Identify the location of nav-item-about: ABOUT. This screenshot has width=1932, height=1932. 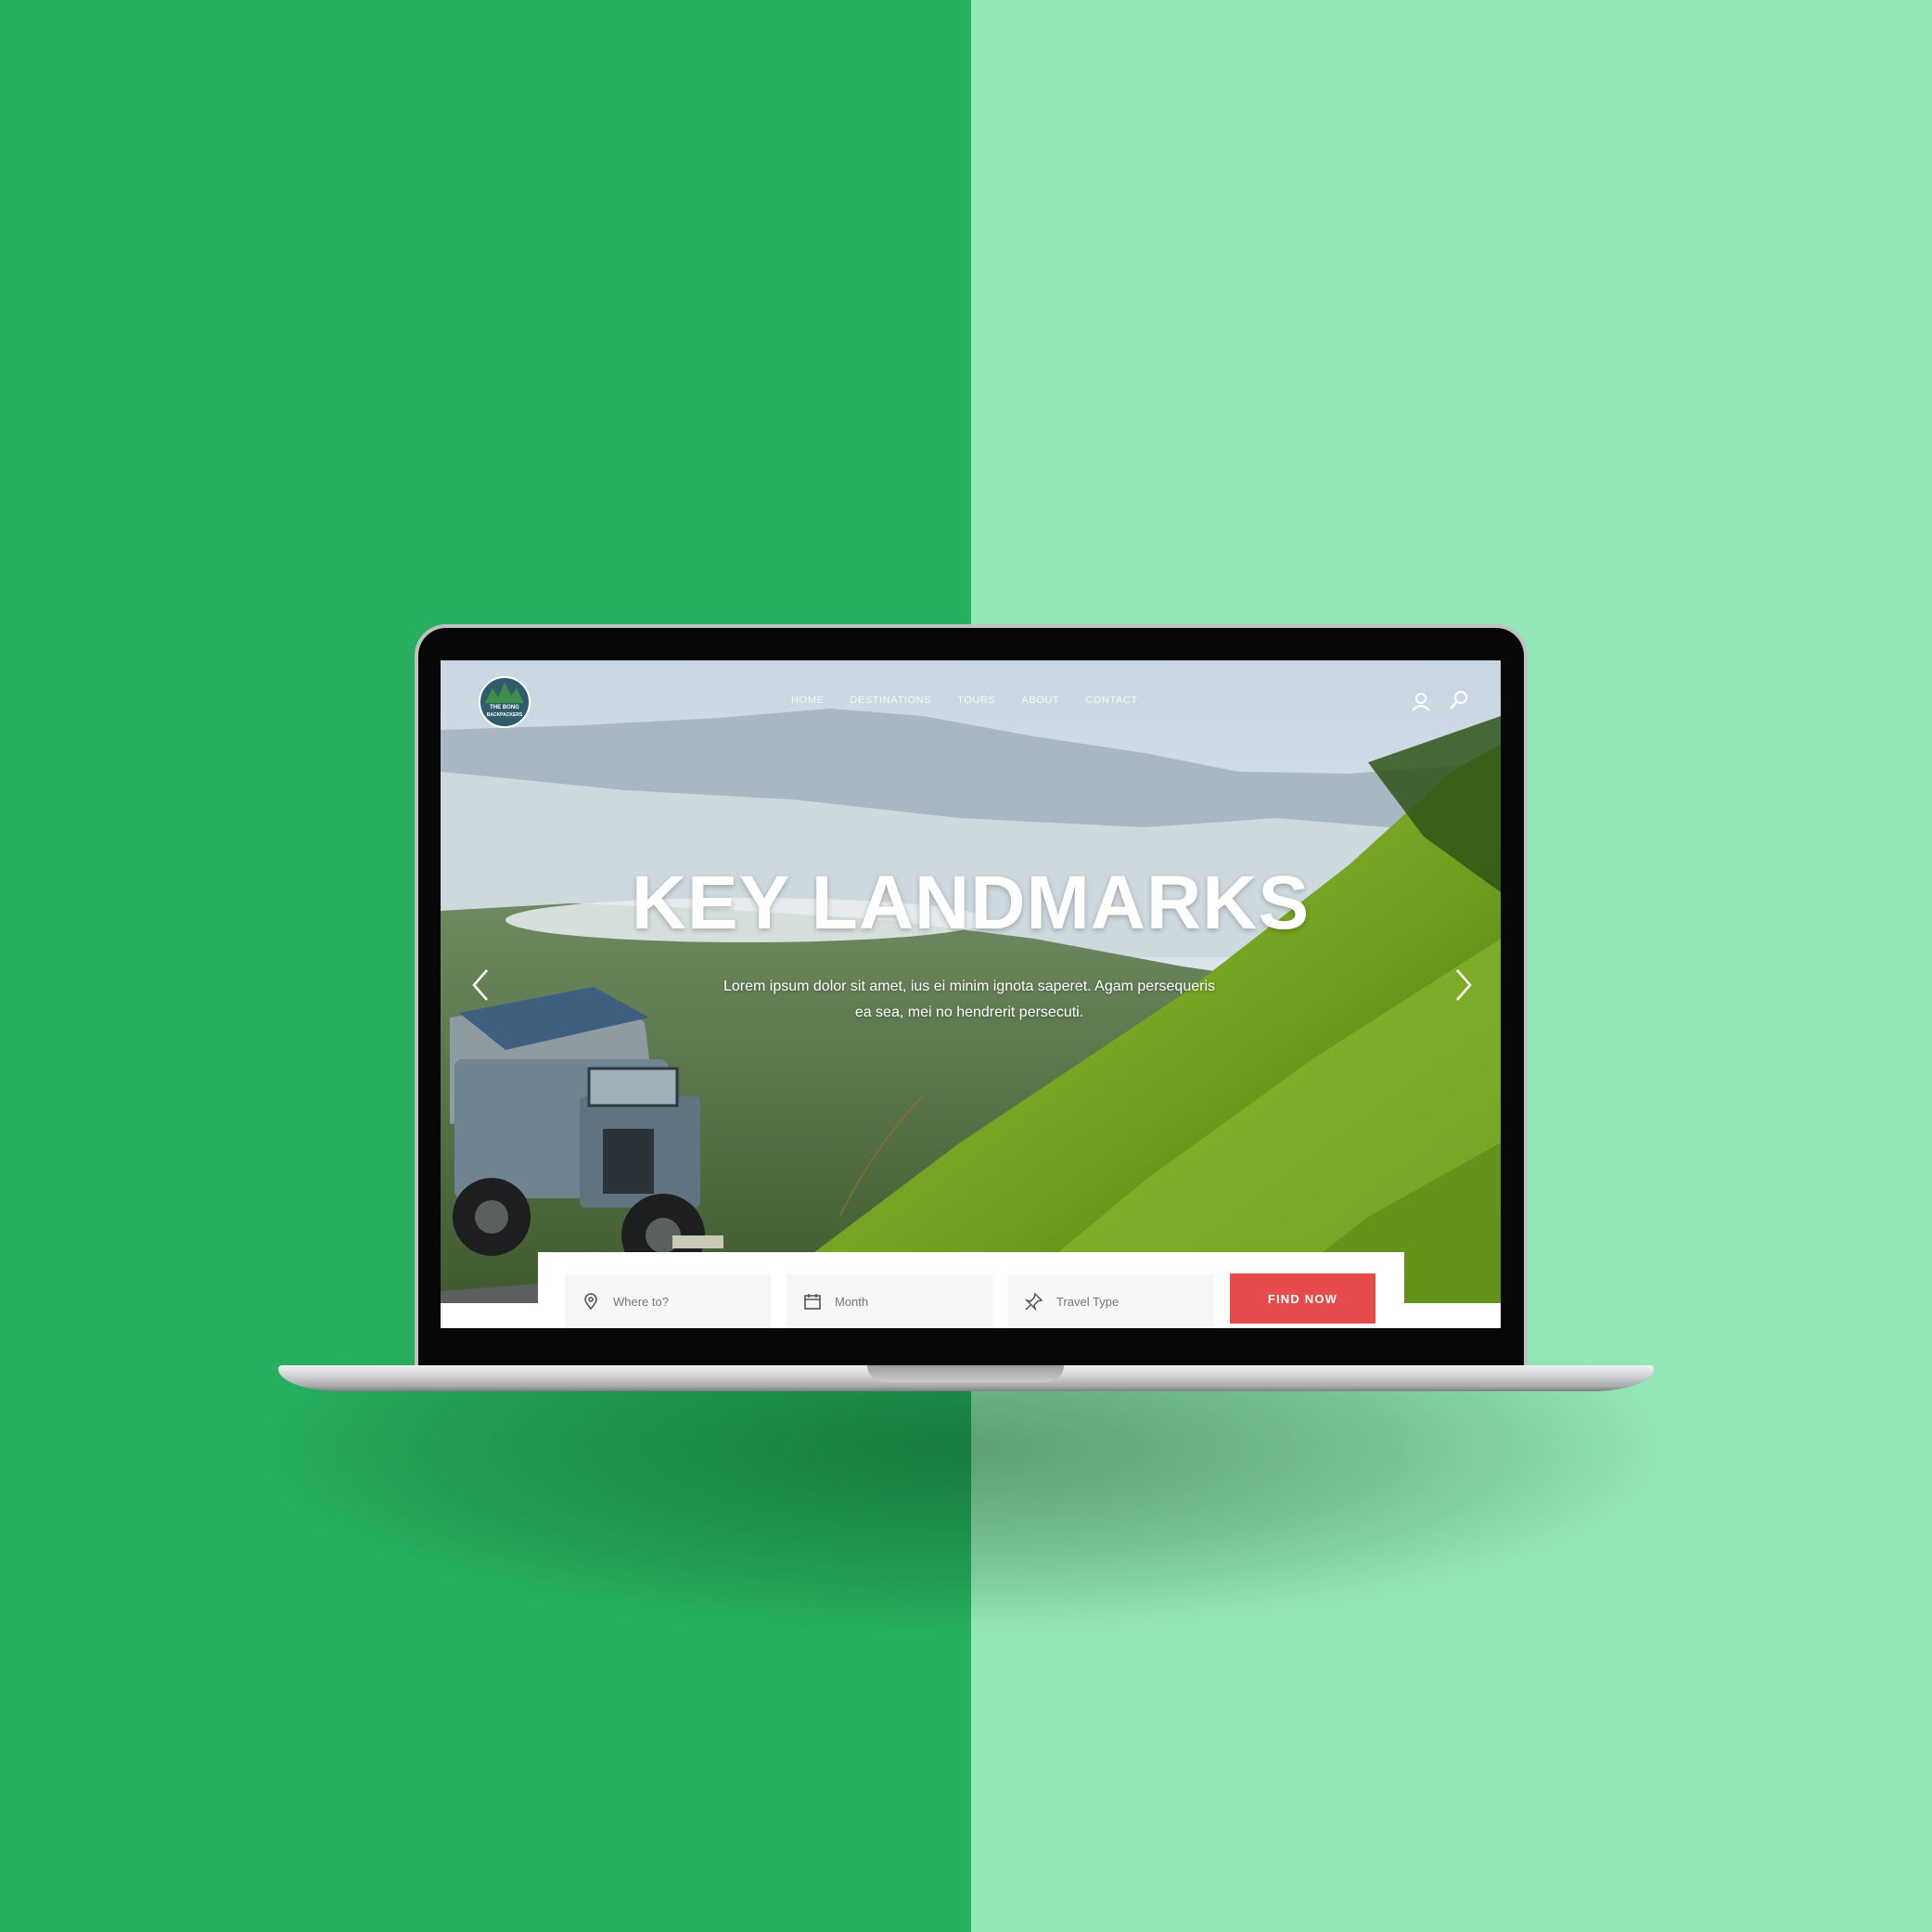
(1040, 700).